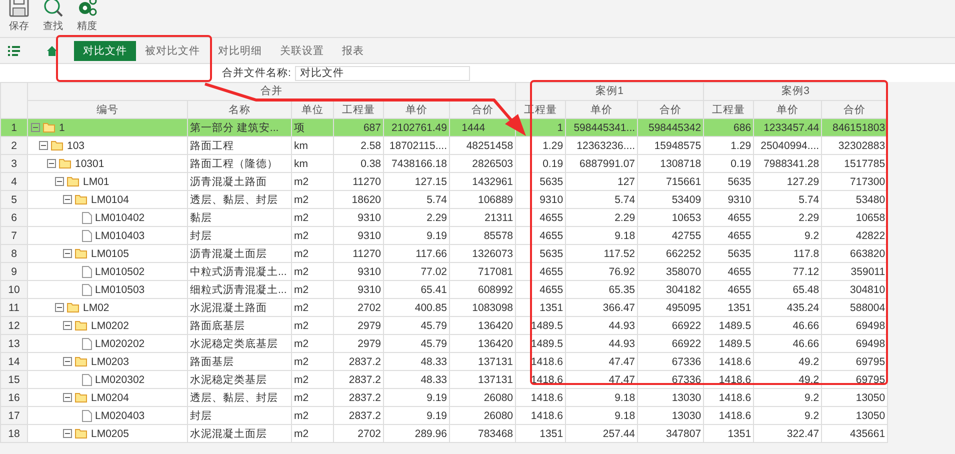  What do you see at coordinates (19, 17) in the screenshot?
I see `toolbar-button: 保存` at bounding box center [19, 17].